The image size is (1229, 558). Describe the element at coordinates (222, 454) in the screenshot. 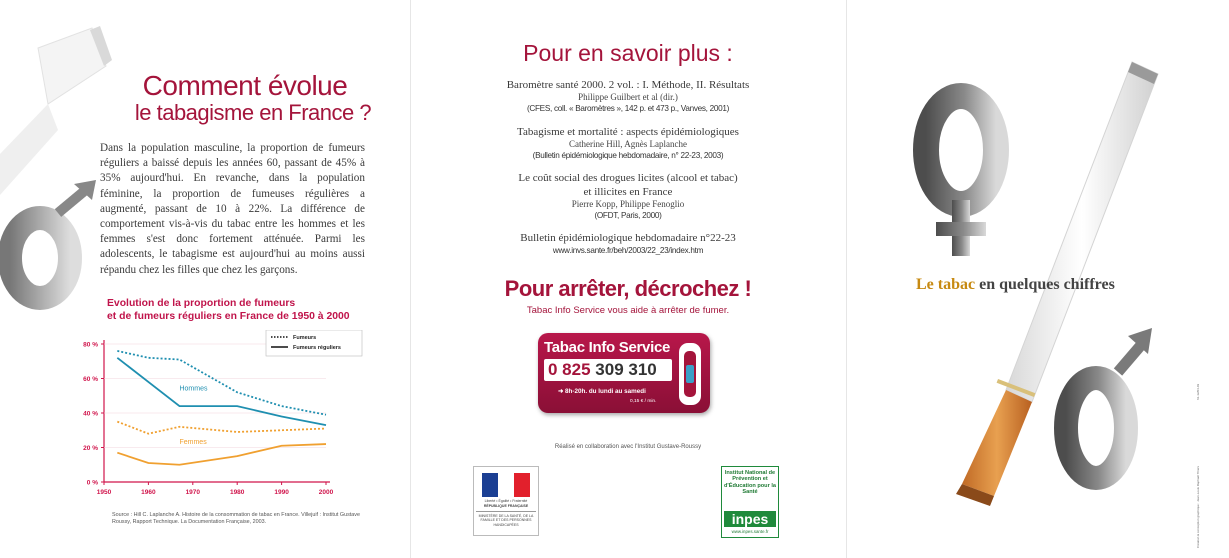

I see `women-regular-smokers-line` at that location.